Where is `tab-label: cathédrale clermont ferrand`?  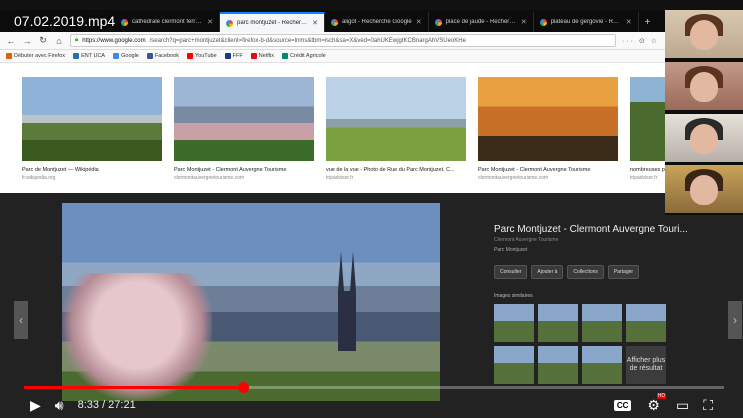 tab-label: cathédrale clermont ferrand is located at coordinates (168, 22).